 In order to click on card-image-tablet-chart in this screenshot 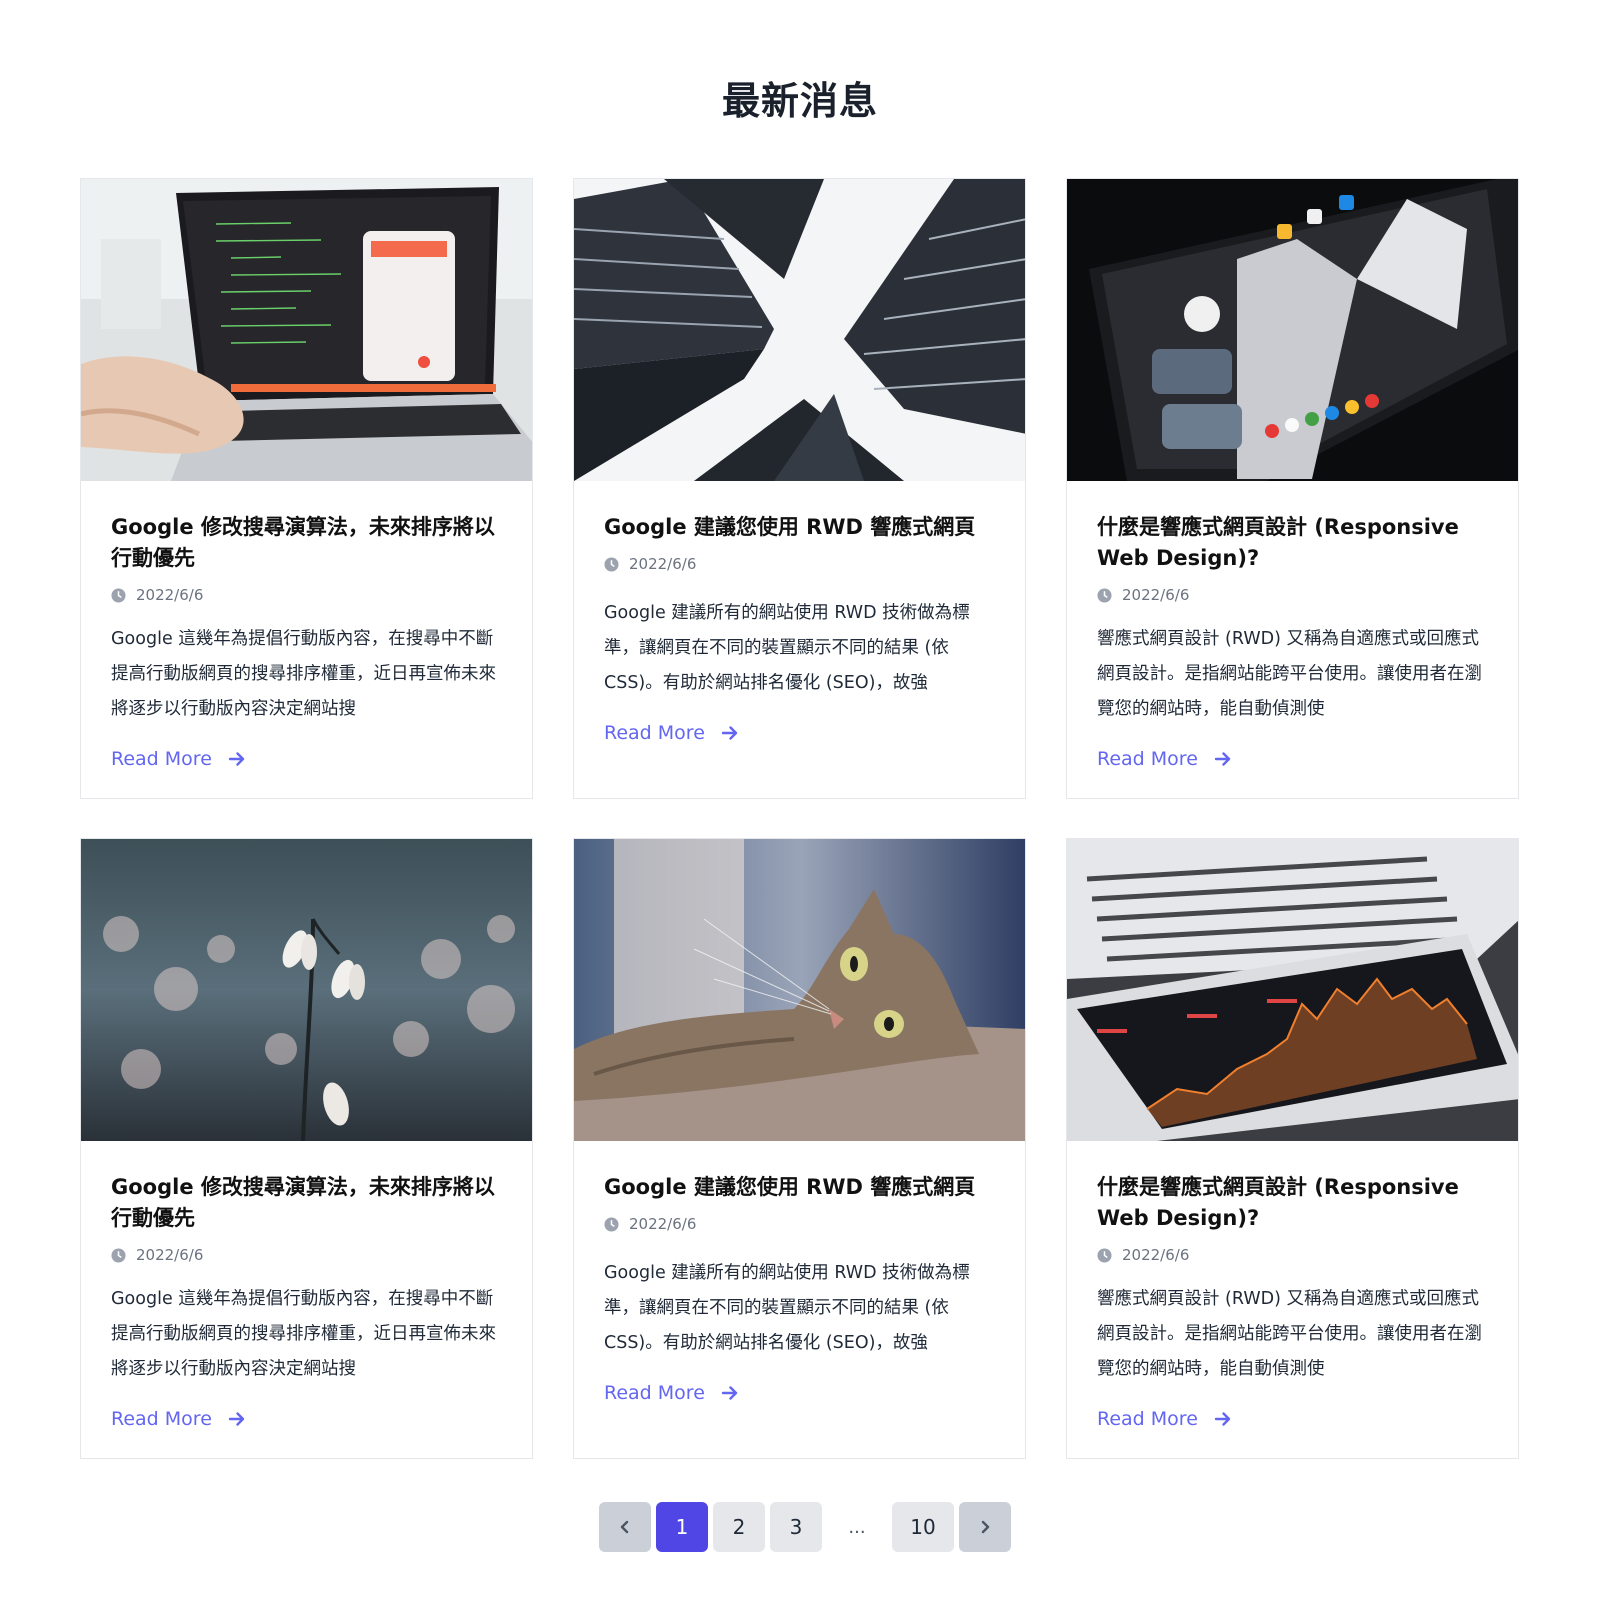, I will do `click(1292, 990)`.